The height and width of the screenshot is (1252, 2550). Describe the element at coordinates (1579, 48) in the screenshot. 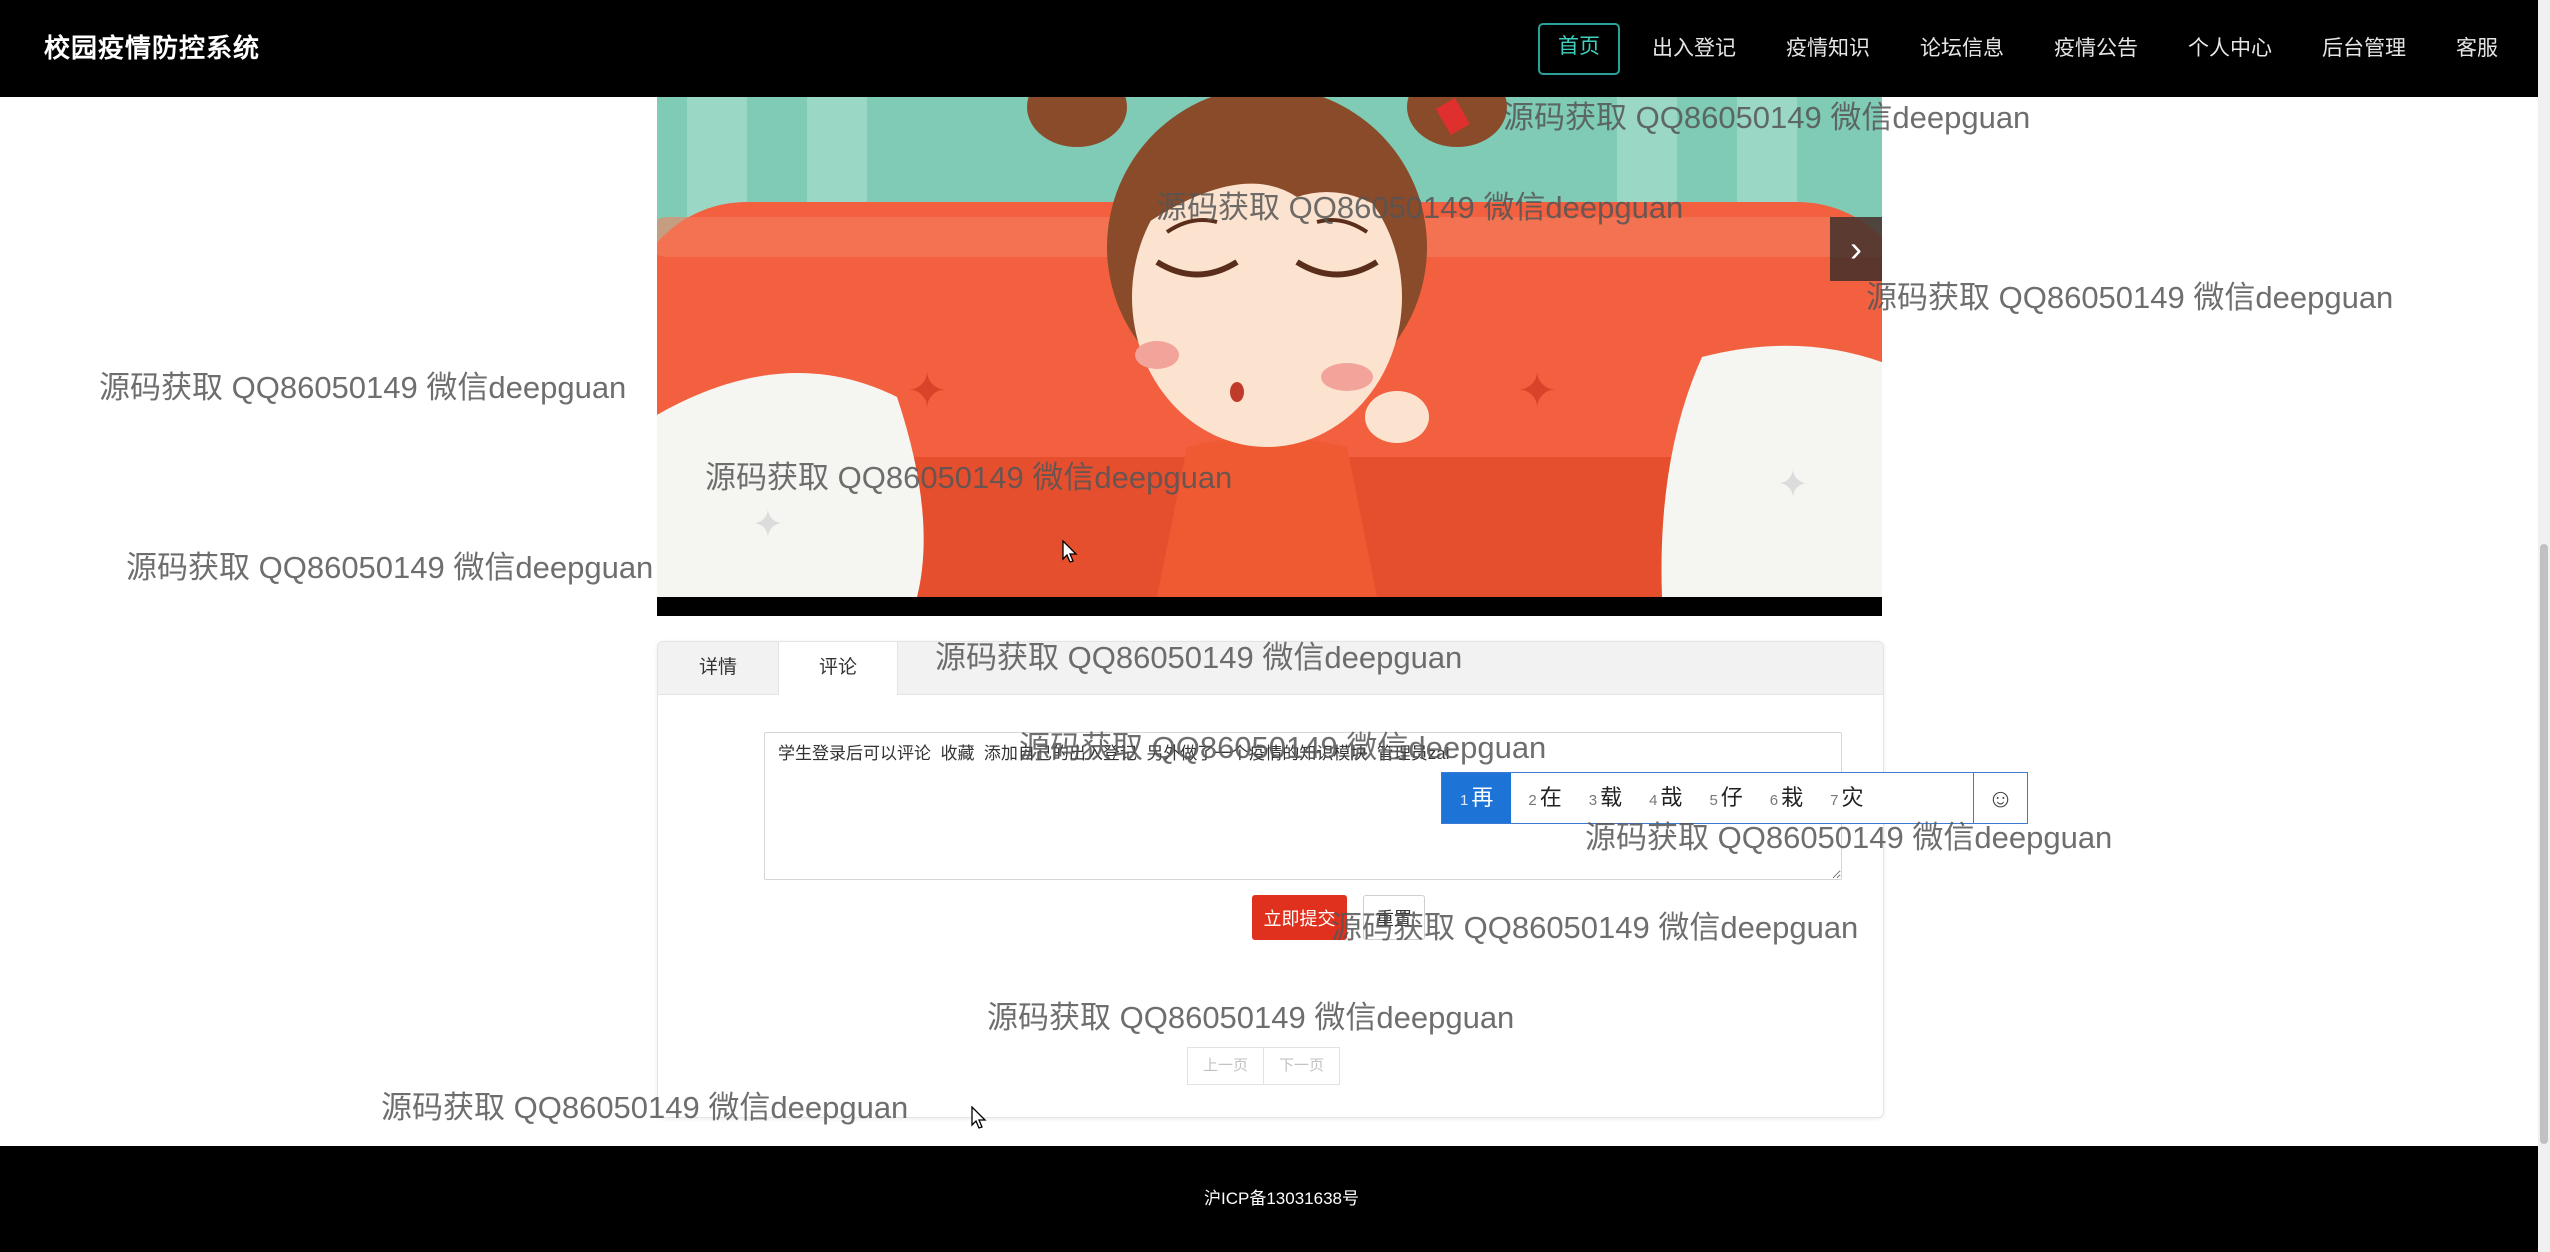

I see `nav-home: 首页` at that location.